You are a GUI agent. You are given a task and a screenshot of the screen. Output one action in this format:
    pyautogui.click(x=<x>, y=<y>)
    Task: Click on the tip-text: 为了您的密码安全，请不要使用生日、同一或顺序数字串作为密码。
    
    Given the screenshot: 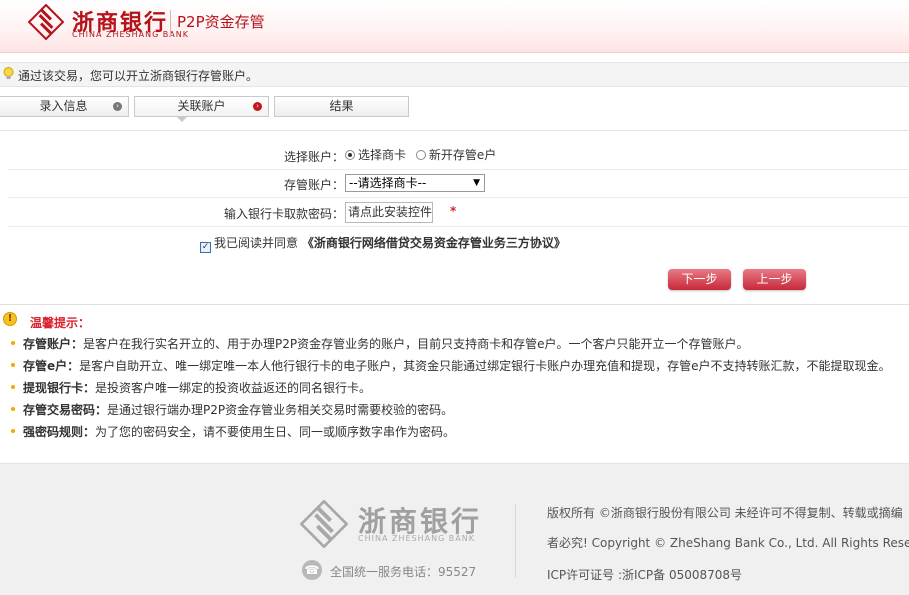 What is the action you would take?
    pyautogui.click(x=275, y=432)
    